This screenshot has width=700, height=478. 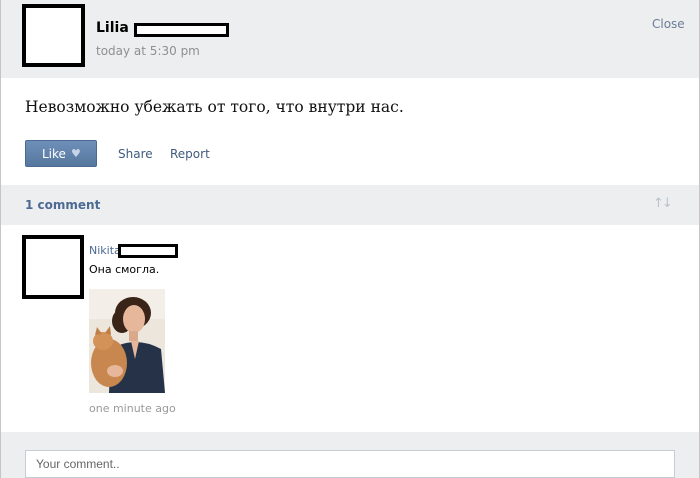 I want to click on report-link: Report, so click(x=190, y=154).